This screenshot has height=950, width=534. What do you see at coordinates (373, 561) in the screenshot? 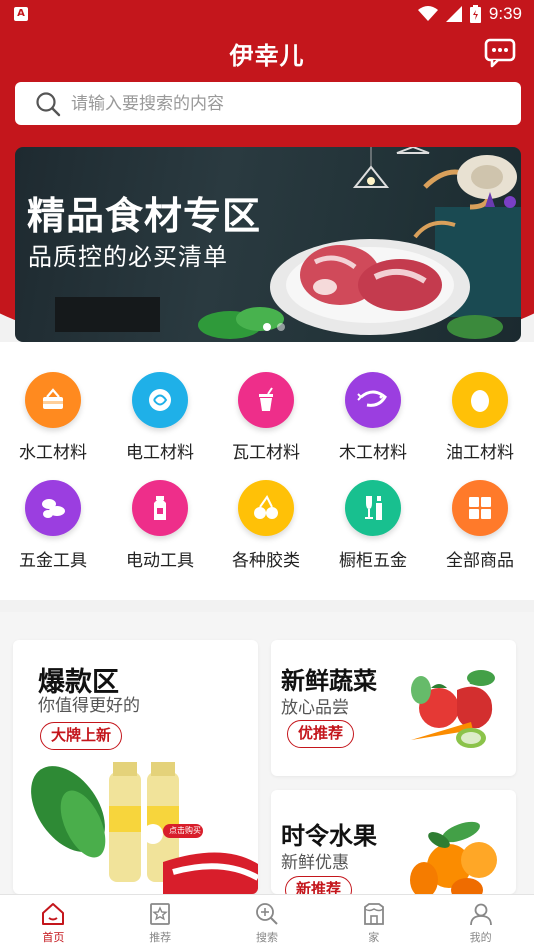
I see `category-label: 橱柜五金` at bounding box center [373, 561].